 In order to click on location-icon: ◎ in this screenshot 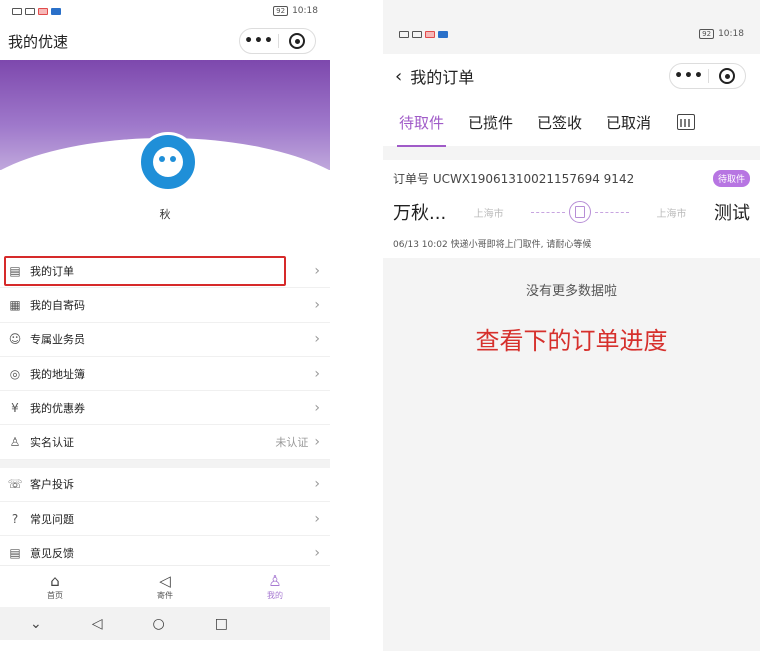, I will do `click(15, 373)`.